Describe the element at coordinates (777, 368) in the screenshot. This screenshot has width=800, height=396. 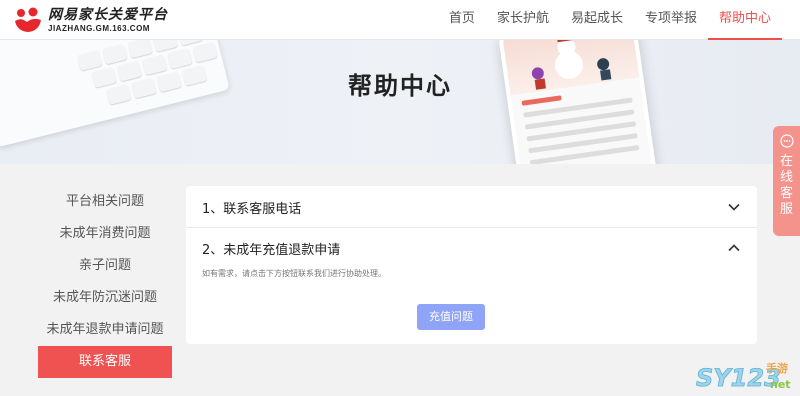
I see `svg-text: 手游` at that location.